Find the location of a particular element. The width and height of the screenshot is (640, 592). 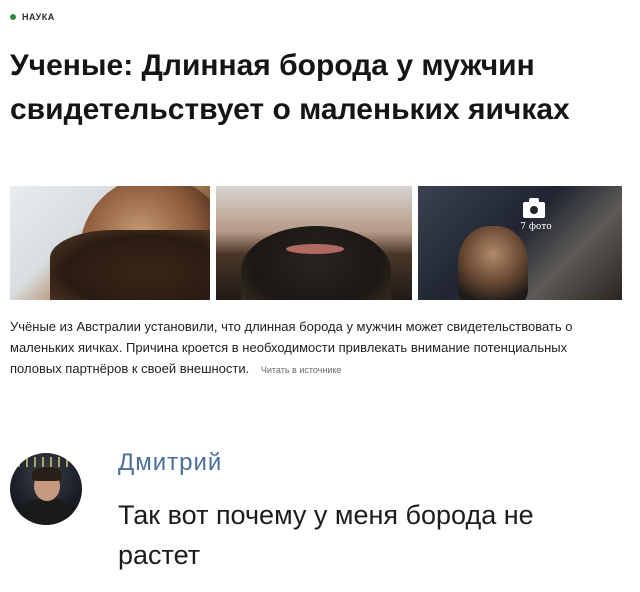

section-tag: НАУКА is located at coordinates (32, 17).